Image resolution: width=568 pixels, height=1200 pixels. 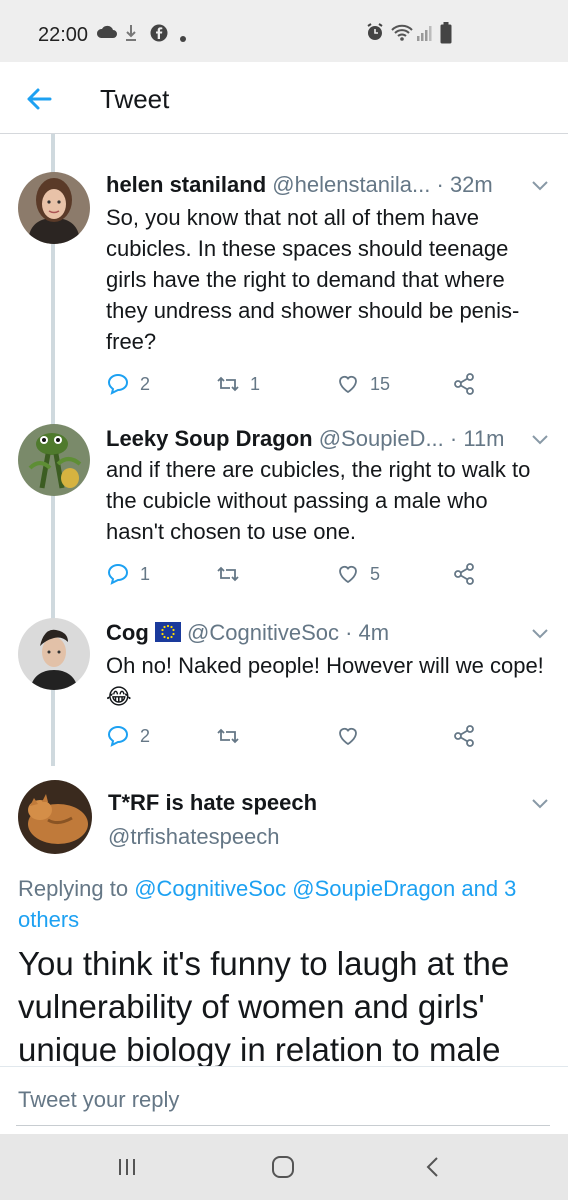 I want to click on tweet-time: · 11m, so click(x=477, y=438).